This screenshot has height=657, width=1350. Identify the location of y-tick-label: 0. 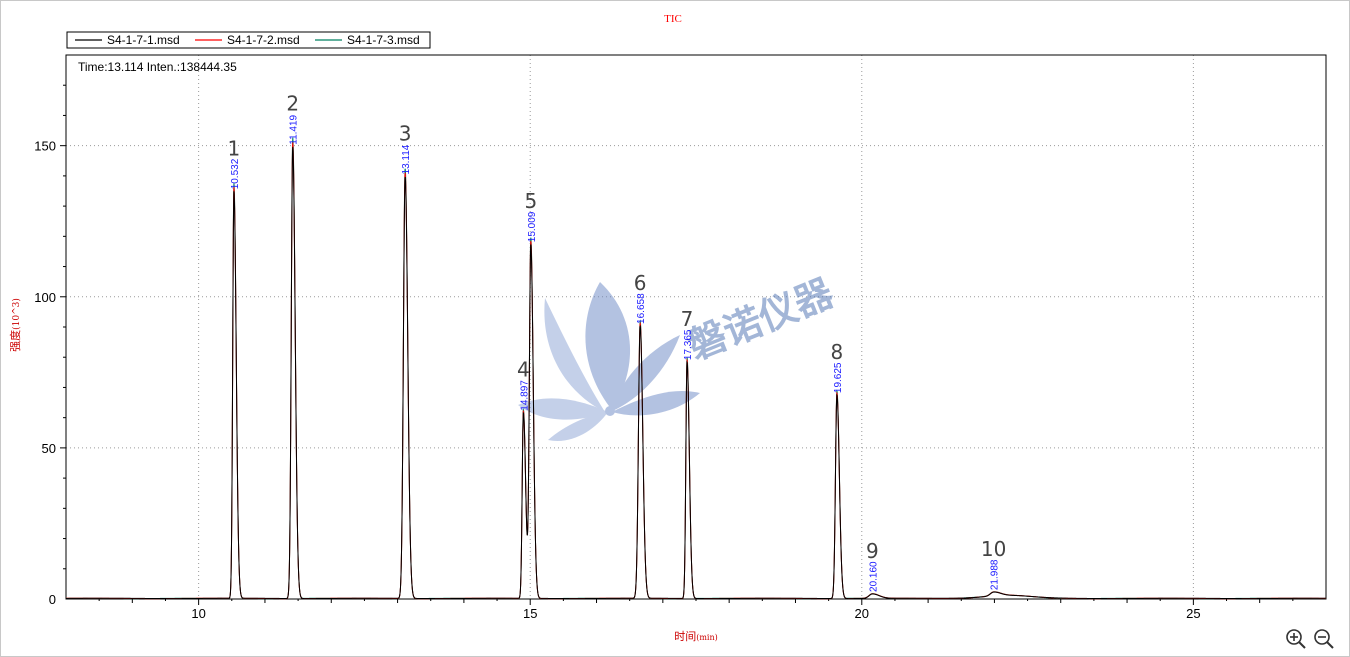
(52, 599).